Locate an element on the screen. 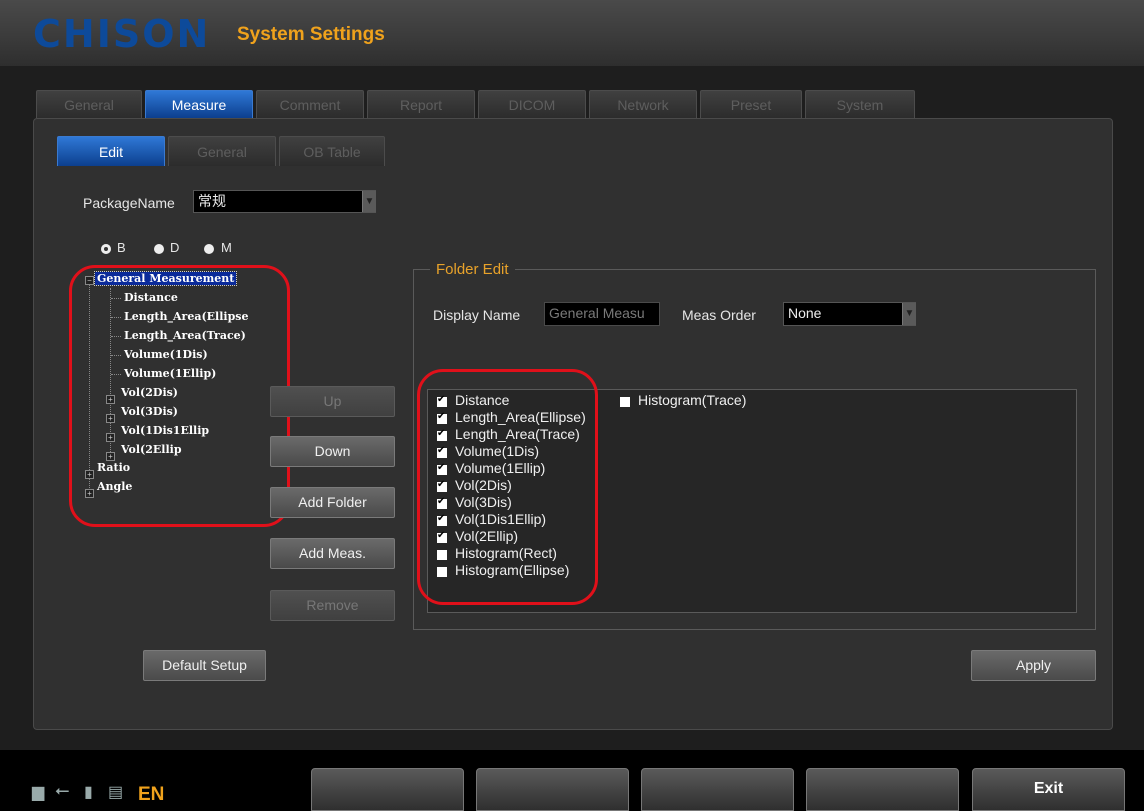  radio-mode-d-label: D is located at coordinates (175, 247).